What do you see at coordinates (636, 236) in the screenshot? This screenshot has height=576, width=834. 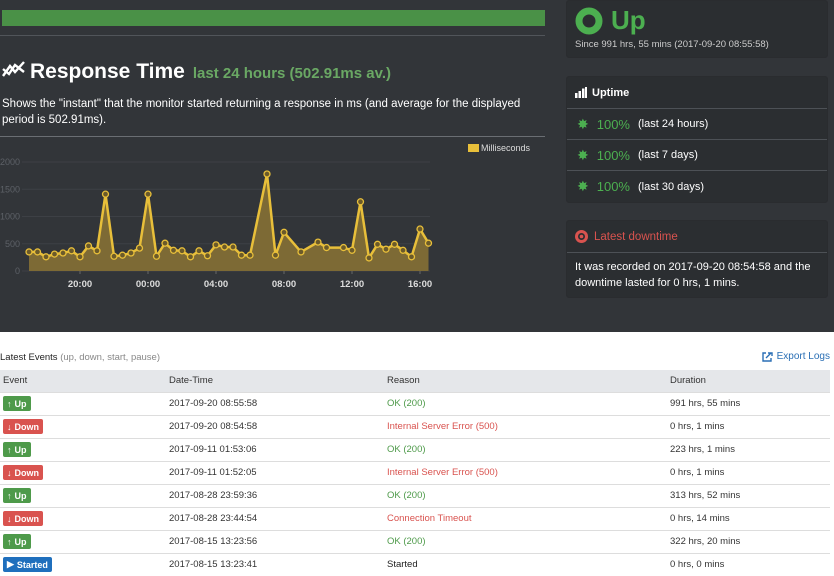 I see `downtime-title: Latest downtime` at bounding box center [636, 236].